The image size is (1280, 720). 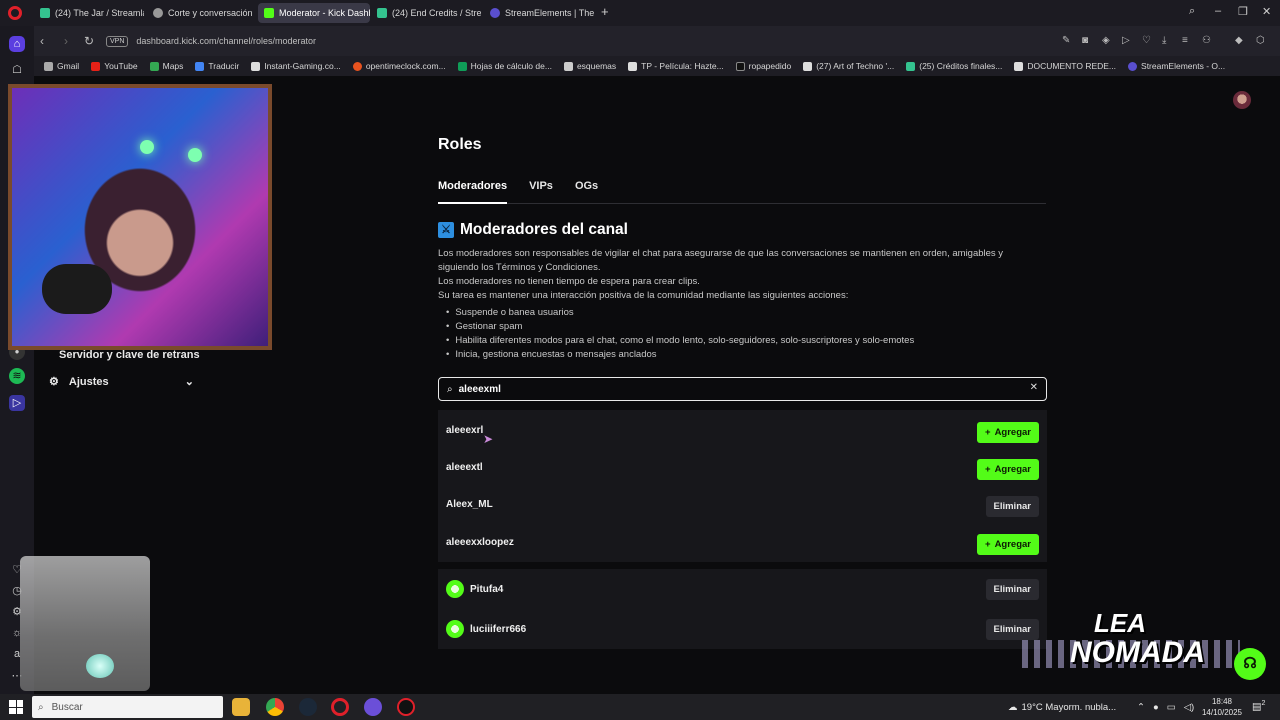 I want to click on translate-icon, so click(x=200, y=66).